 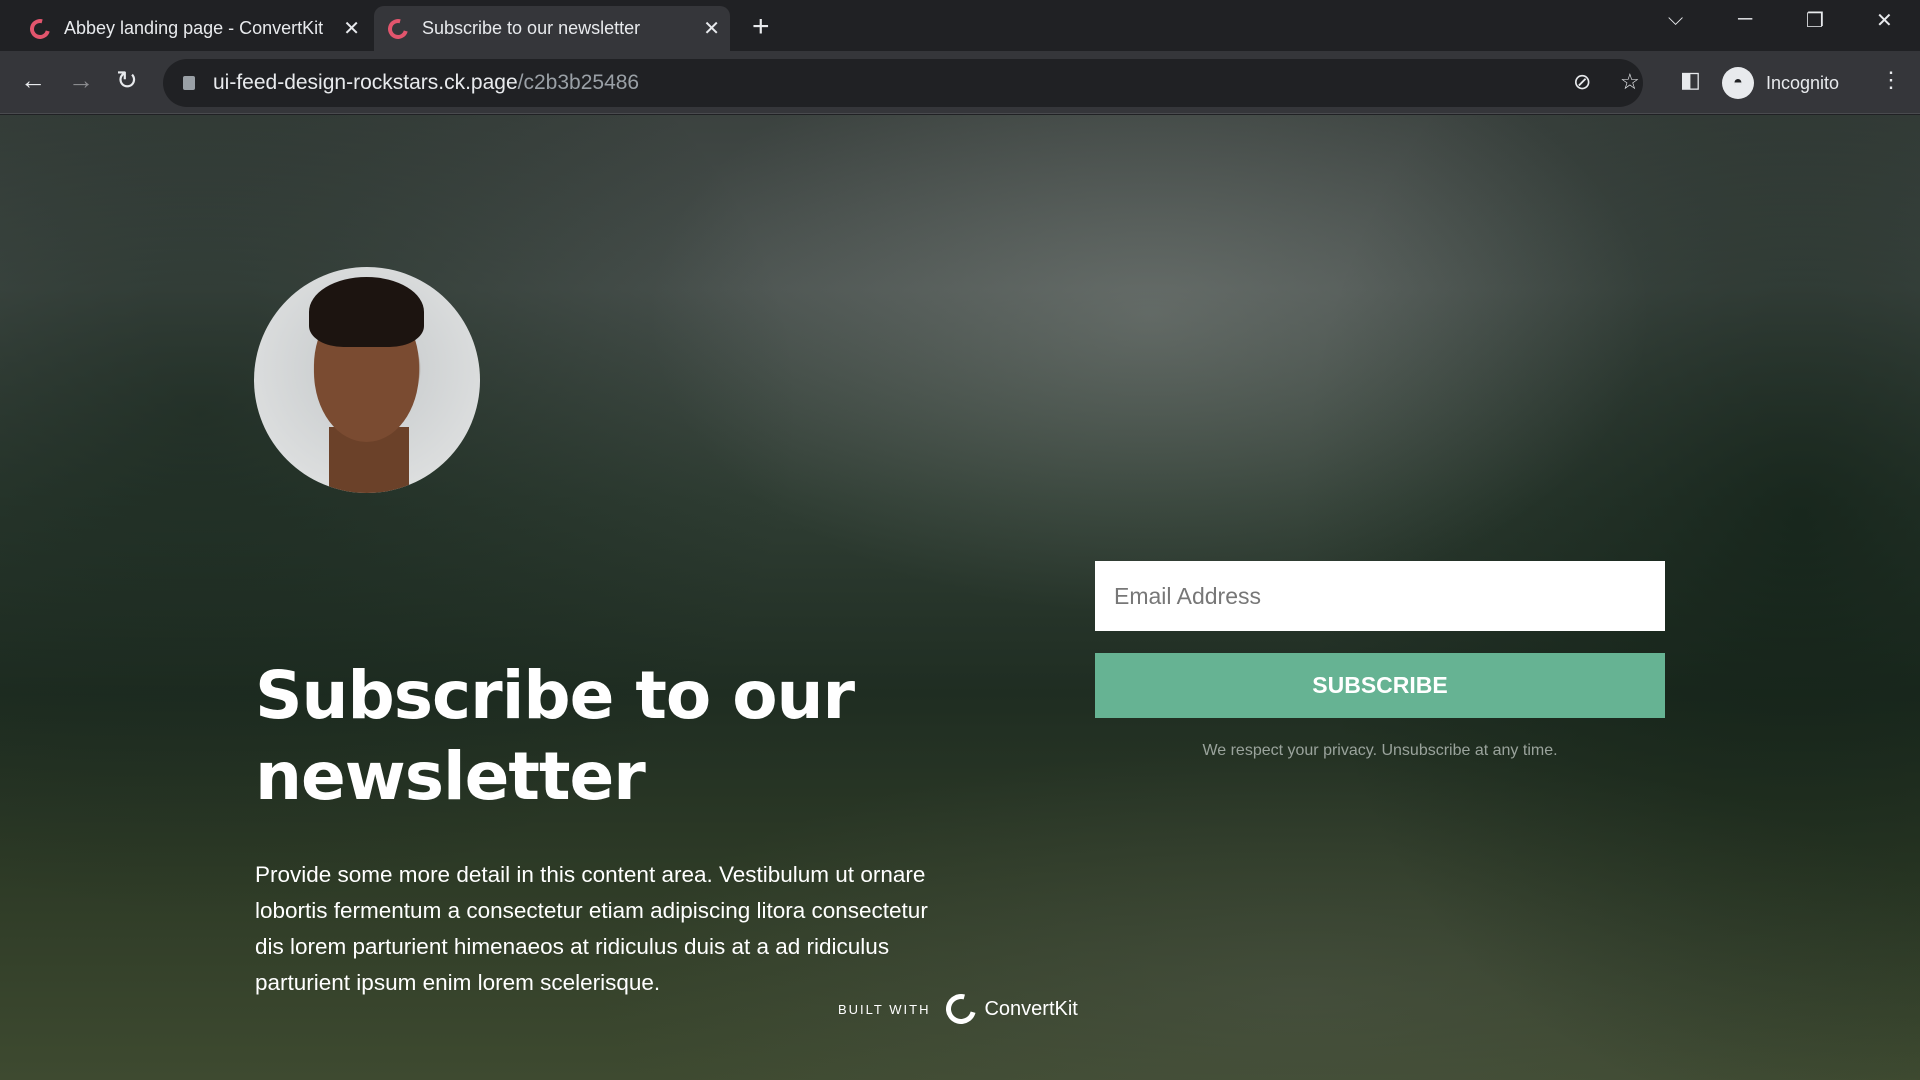 I want to click on incognito-icon: ◓, so click(x=1738, y=83).